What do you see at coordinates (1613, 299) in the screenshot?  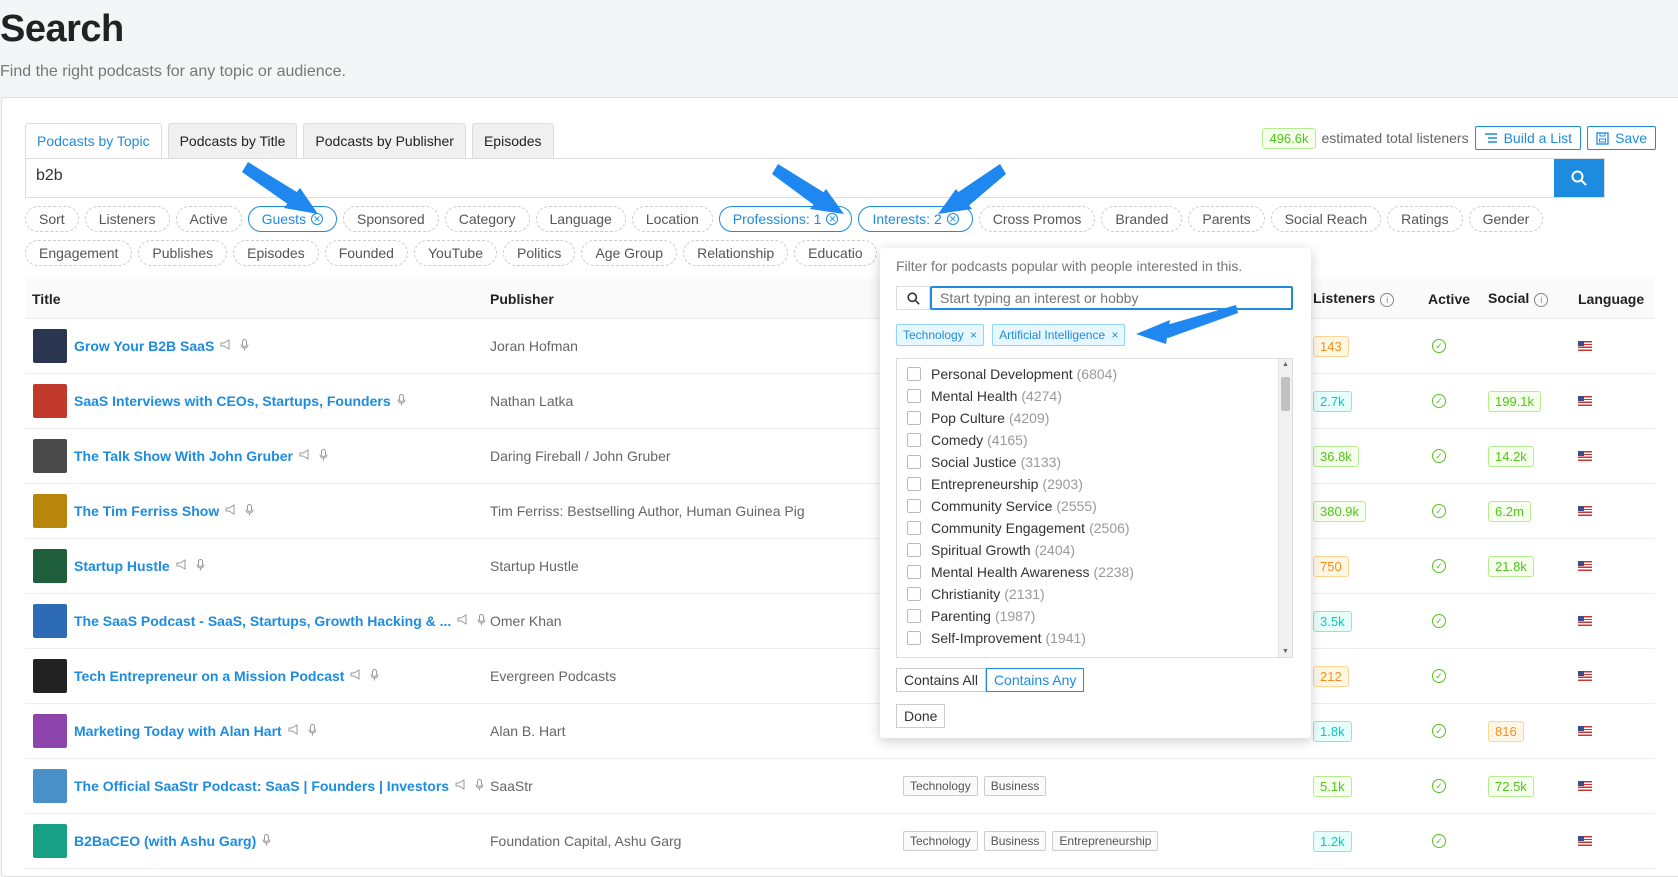 I see `col-language: Language` at bounding box center [1613, 299].